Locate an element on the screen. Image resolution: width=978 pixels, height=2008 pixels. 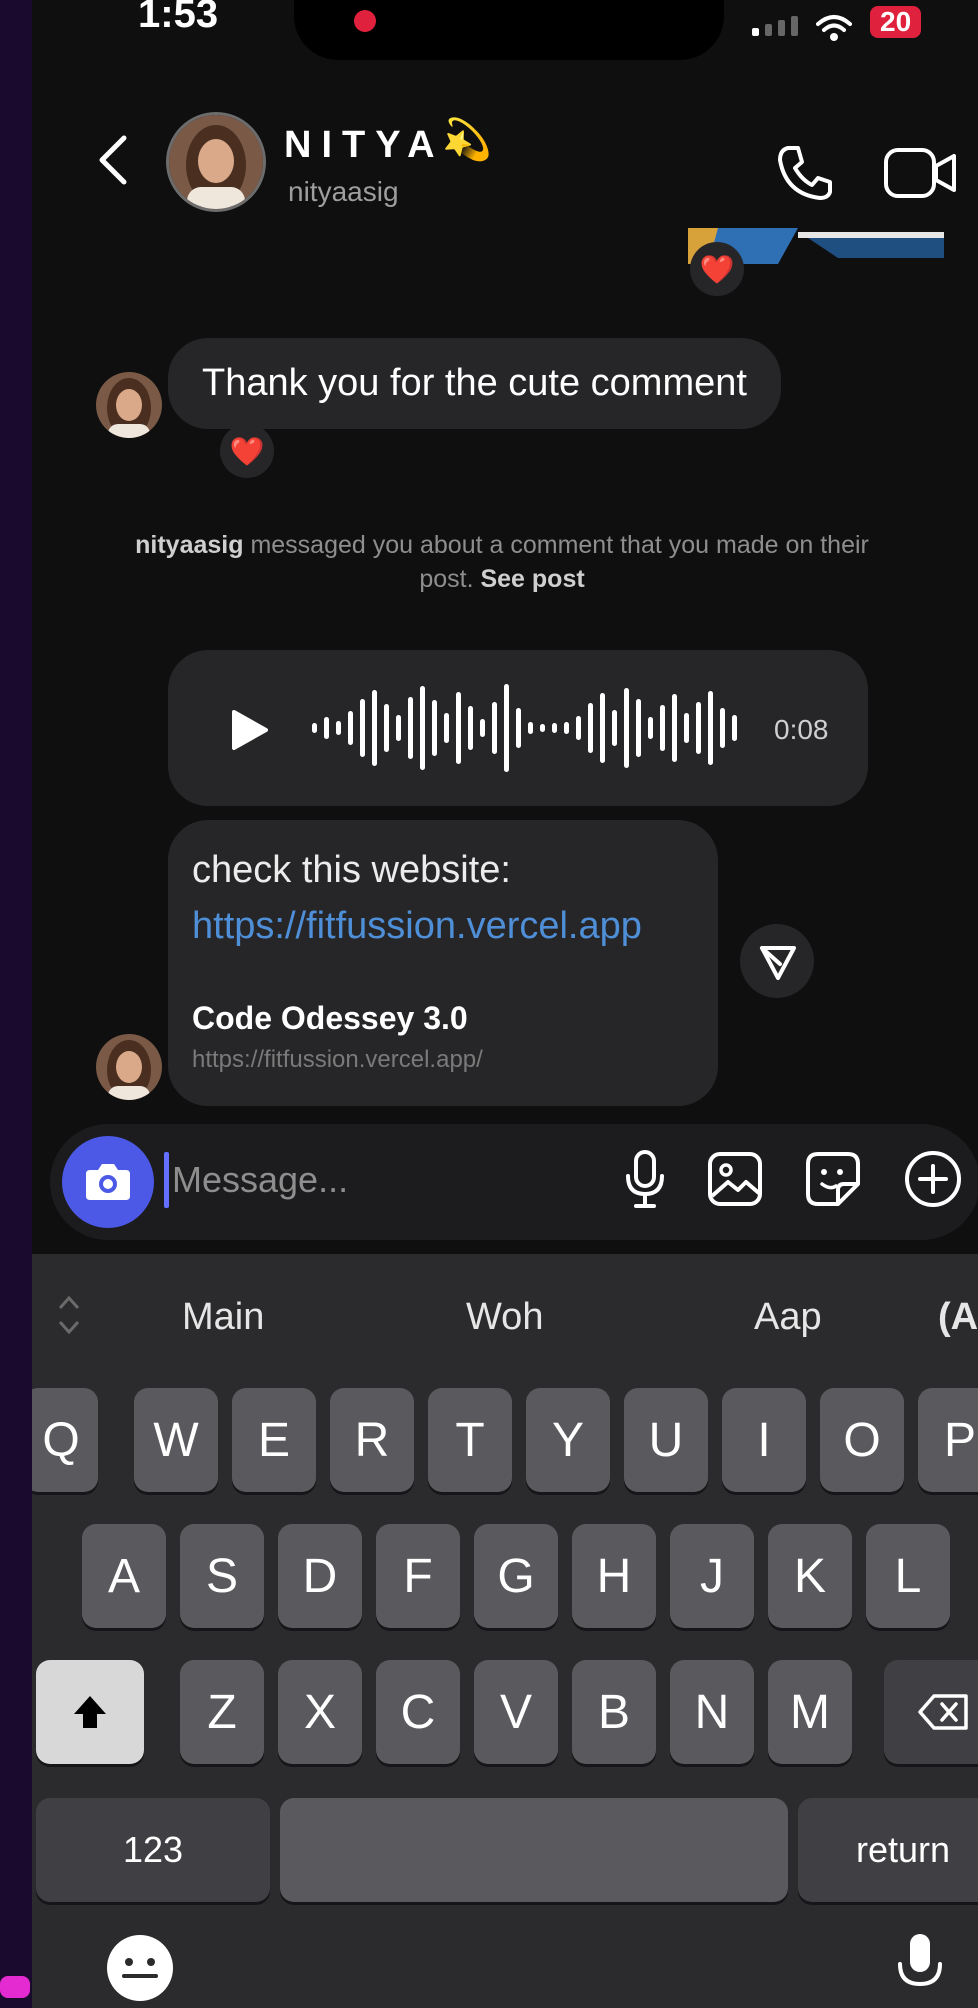
key-y: Y is located at coordinates (568, 1440).